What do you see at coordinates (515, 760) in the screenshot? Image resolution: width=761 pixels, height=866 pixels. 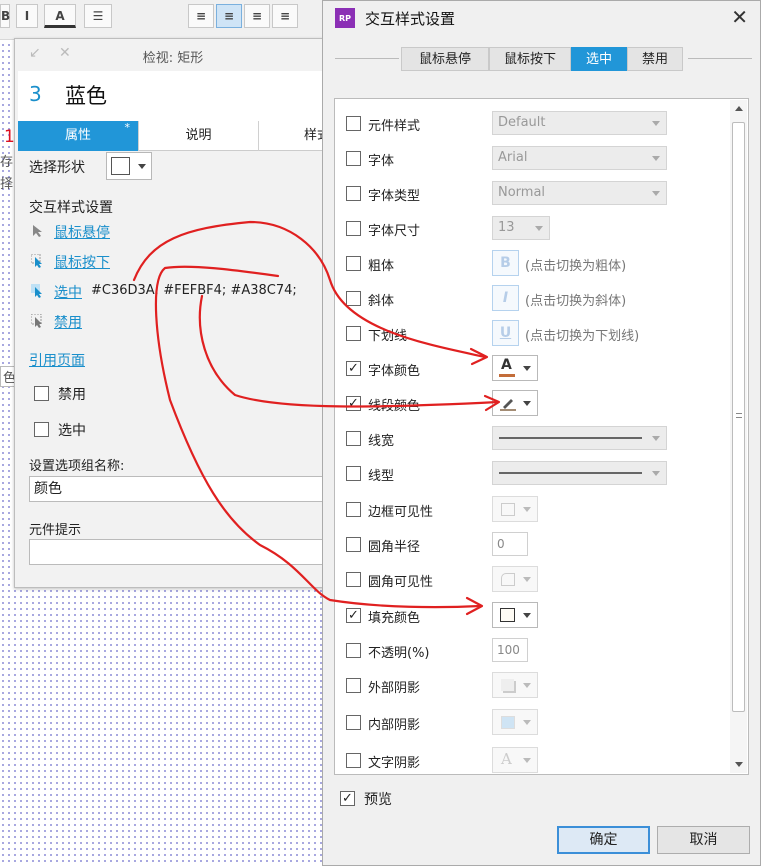 I see `text-shadow-picker: A` at bounding box center [515, 760].